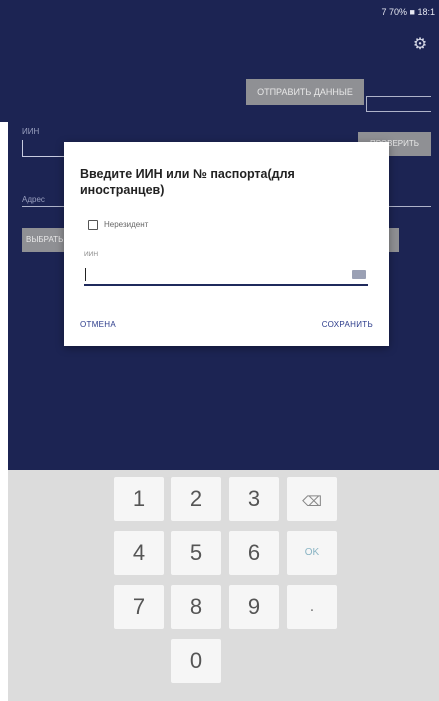 This screenshot has width=439, height=701. What do you see at coordinates (410, 206) in the screenshot?
I see `address-field-right` at bounding box center [410, 206].